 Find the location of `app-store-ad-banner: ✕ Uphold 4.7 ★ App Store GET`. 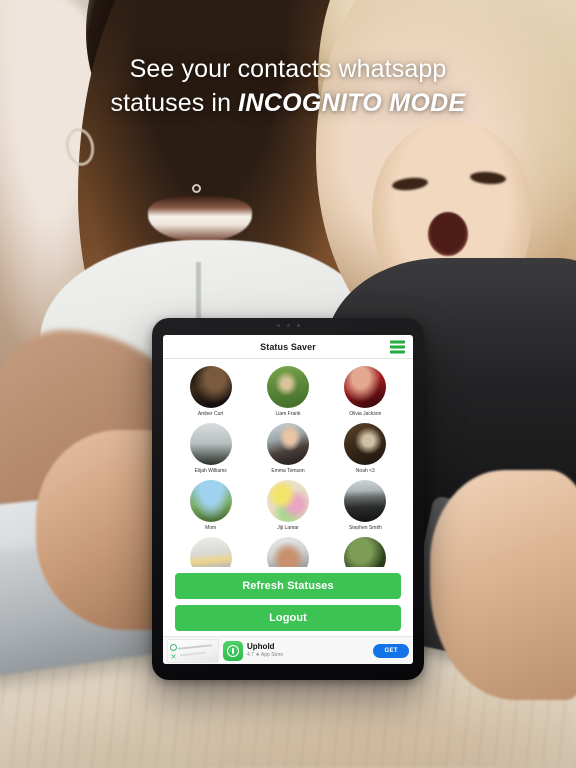

app-store-ad-banner: ✕ Uphold 4.7 ★ App Store GET is located at coordinates (288, 650).